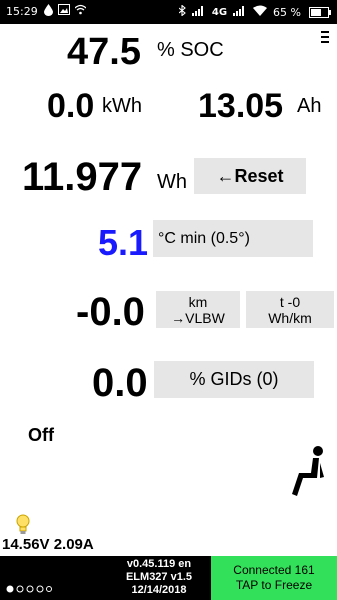 This screenshot has width=337, height=600. Describe the element at coordinates (290, 317) in the screenshot. I see `wh-km-button-line2: Wh/km` at that location.